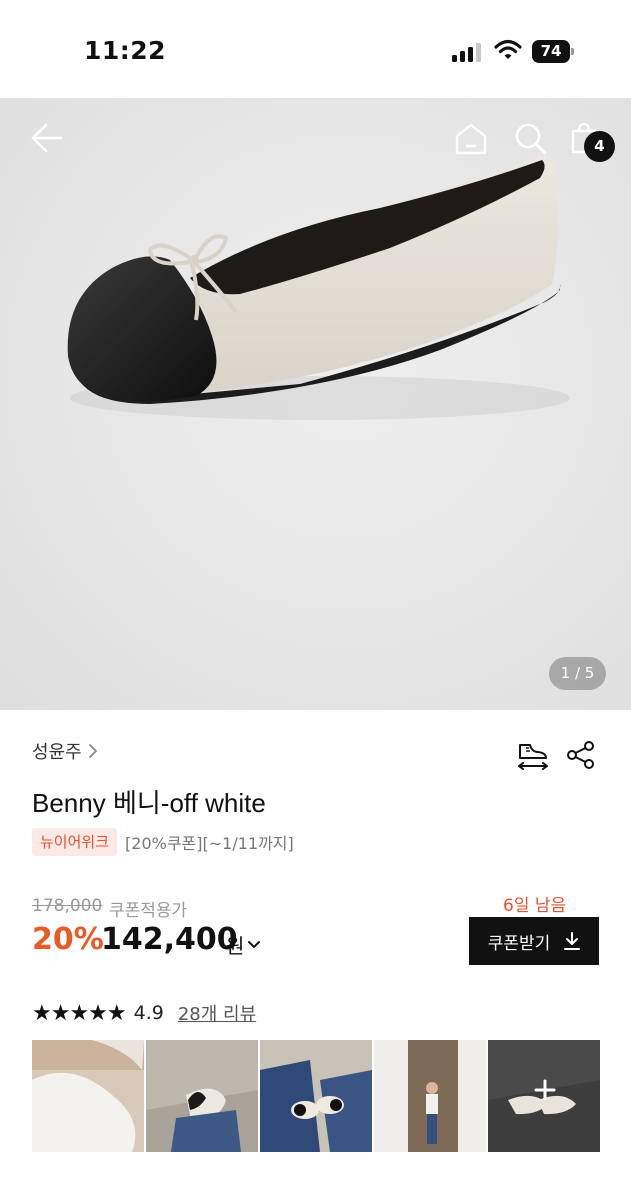 This screenshot has height=1200, width=631. Describe the element at coordinates (75, 842) in the screenshot. I see `promo-badge: 뉴이어위크` at that location.